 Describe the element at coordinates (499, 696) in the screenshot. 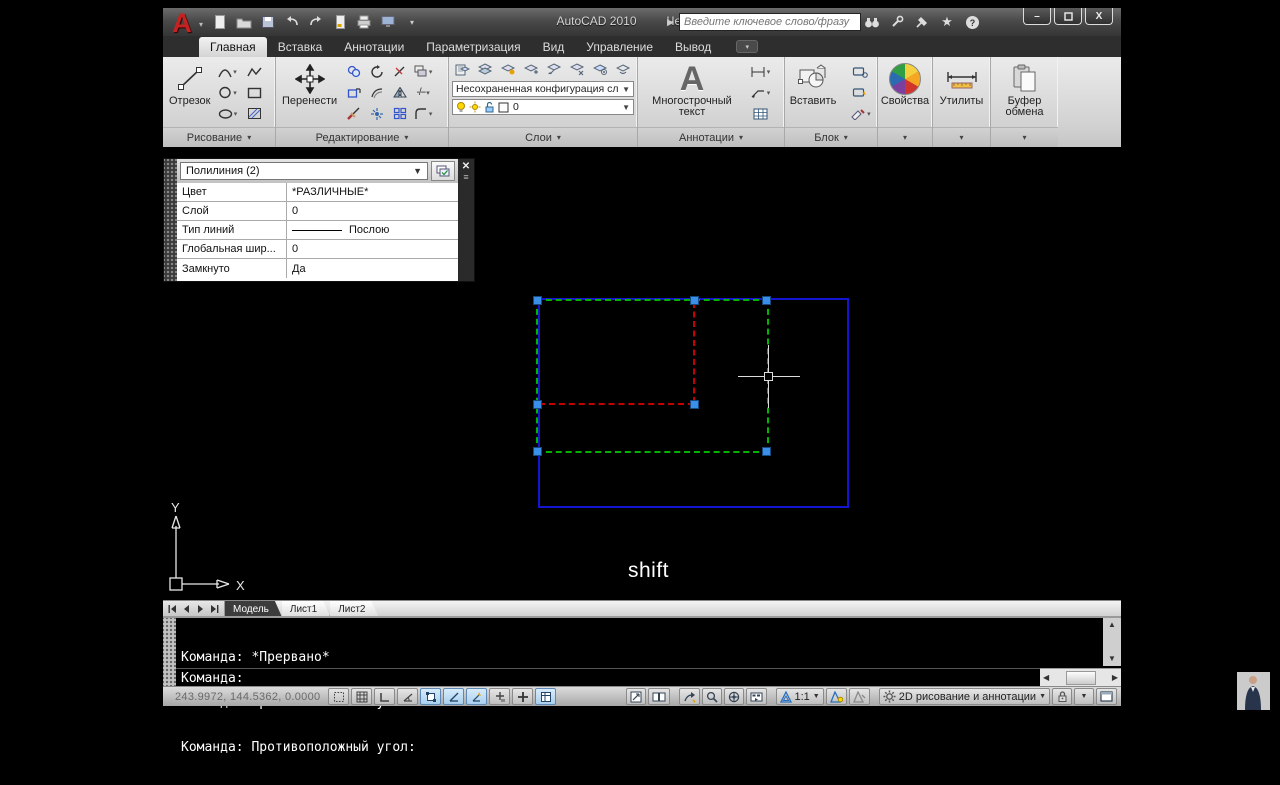

I see `ducs-toggle` at that location.